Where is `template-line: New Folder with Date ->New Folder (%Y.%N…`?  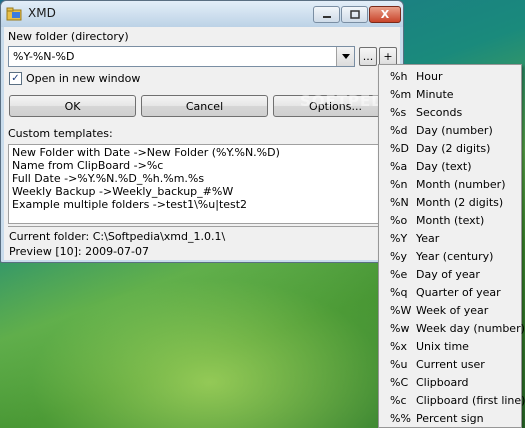
template-line: New Folder with Date ->New Folder (%Y.%N… is located at coordinates (146, 152).